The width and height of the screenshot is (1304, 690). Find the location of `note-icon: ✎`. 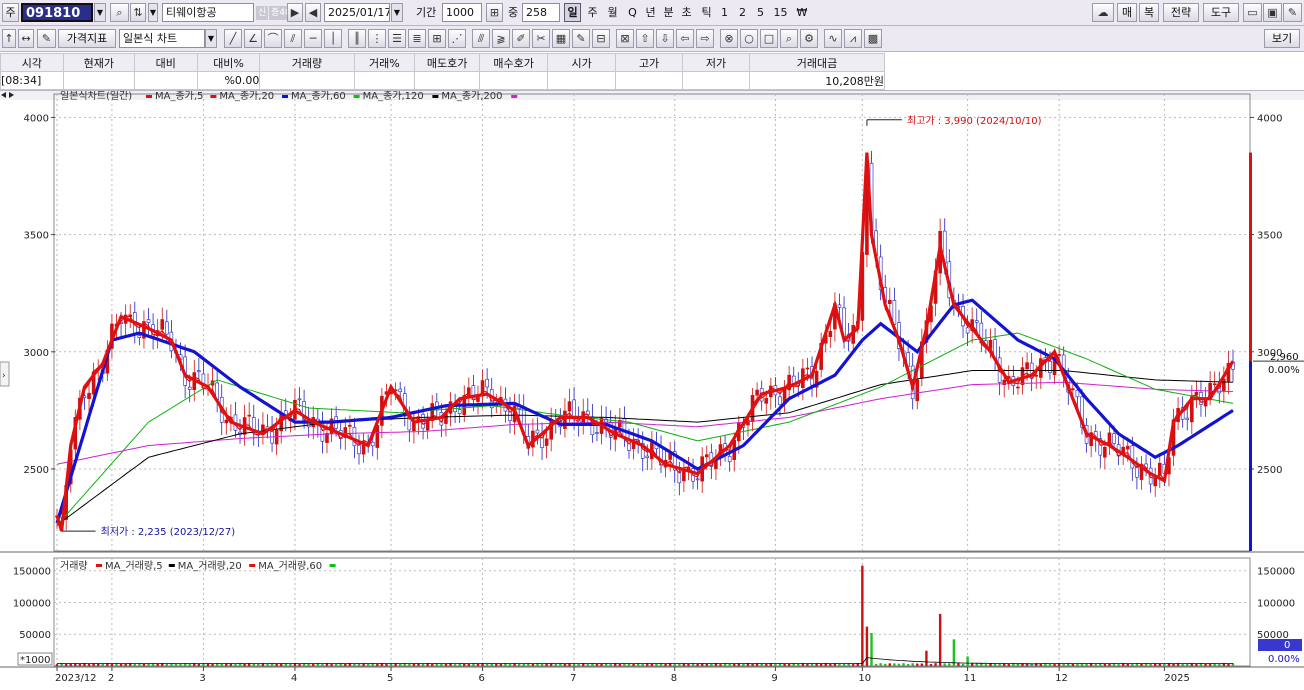

note-icon: ✎ is located at coordinates (581, 38).